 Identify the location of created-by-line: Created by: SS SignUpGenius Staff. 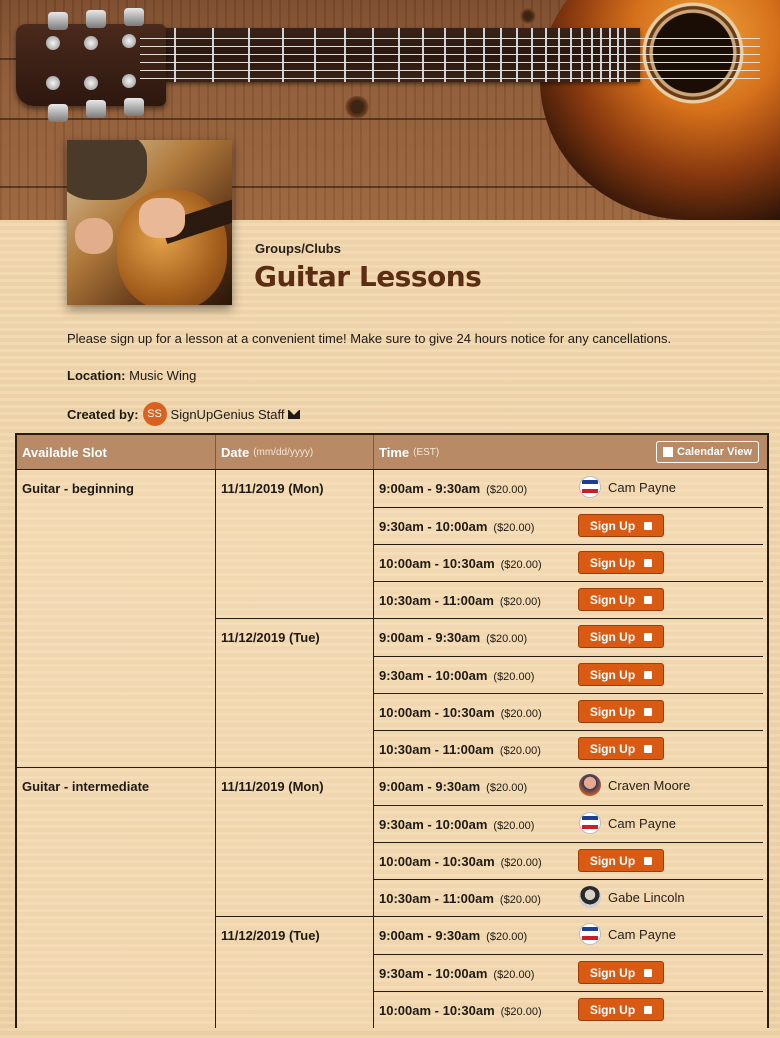
(184, 414).